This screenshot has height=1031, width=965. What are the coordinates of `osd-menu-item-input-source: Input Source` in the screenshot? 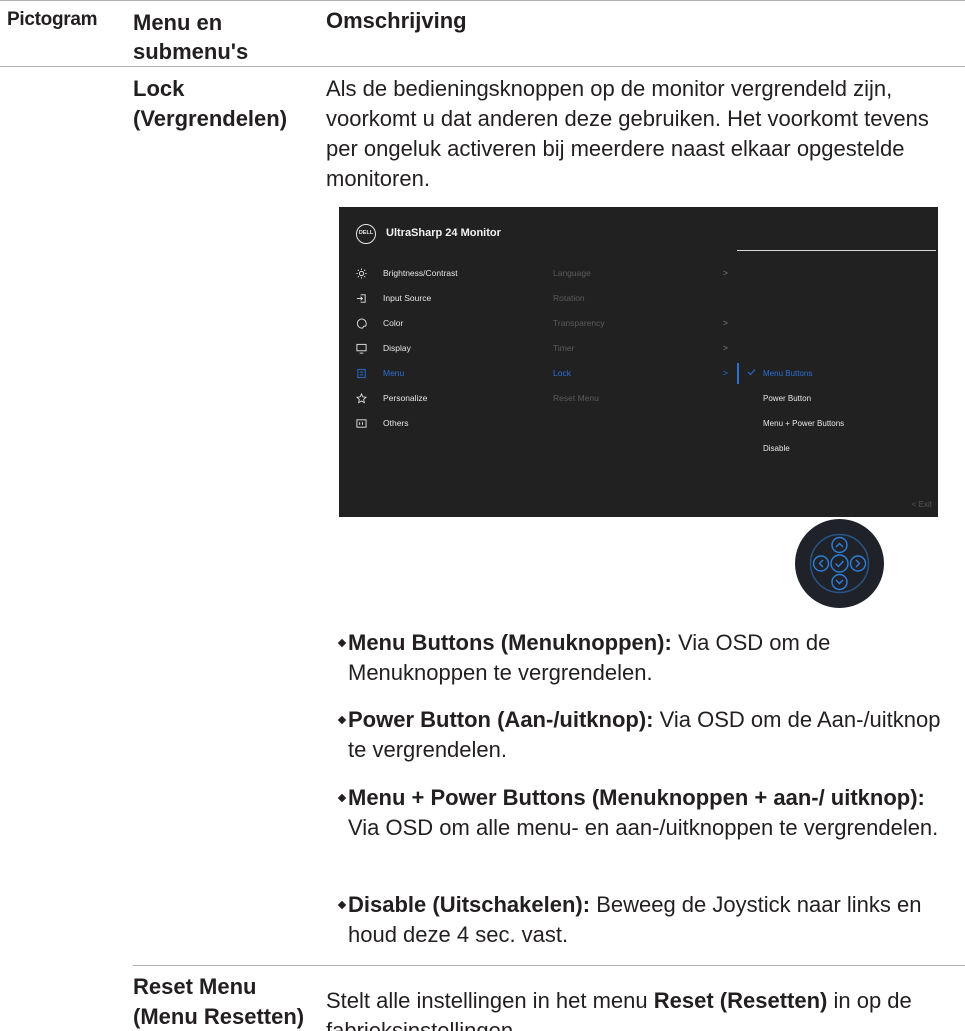 It's located at (451, 298).